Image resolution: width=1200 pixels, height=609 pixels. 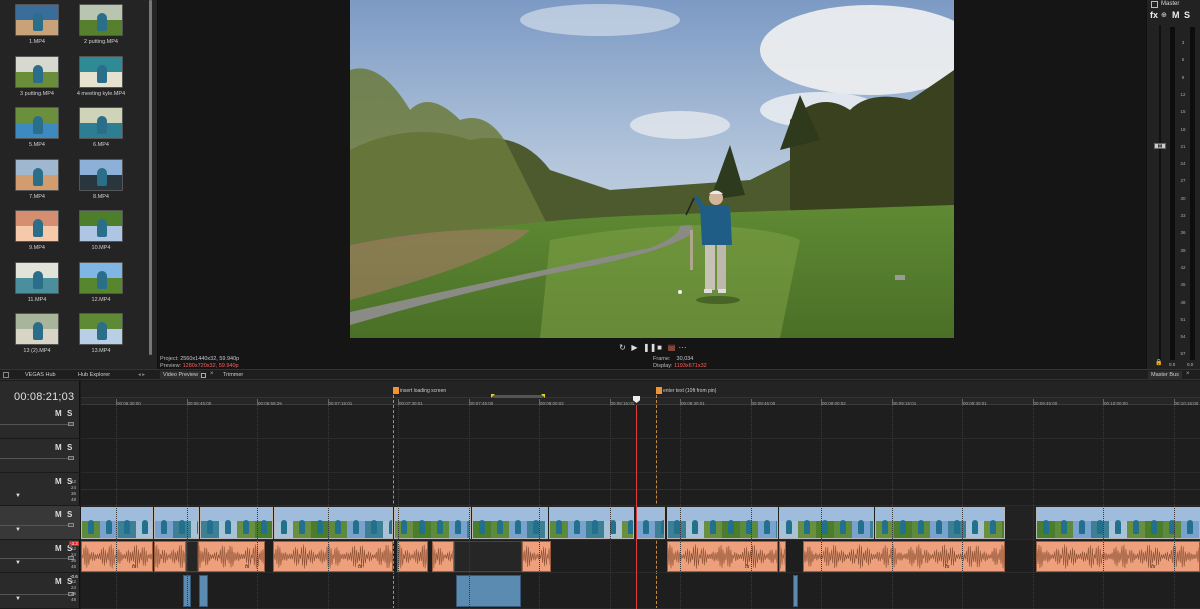 I want to click on tab-restore-icon, so click(x=203, y=375).